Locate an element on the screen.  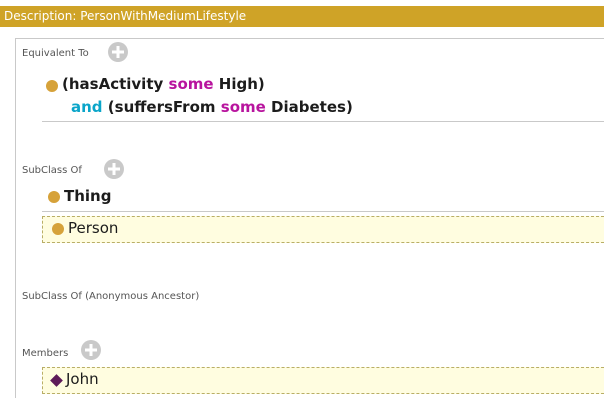
add-member-button is located at coordinates (91, 350).